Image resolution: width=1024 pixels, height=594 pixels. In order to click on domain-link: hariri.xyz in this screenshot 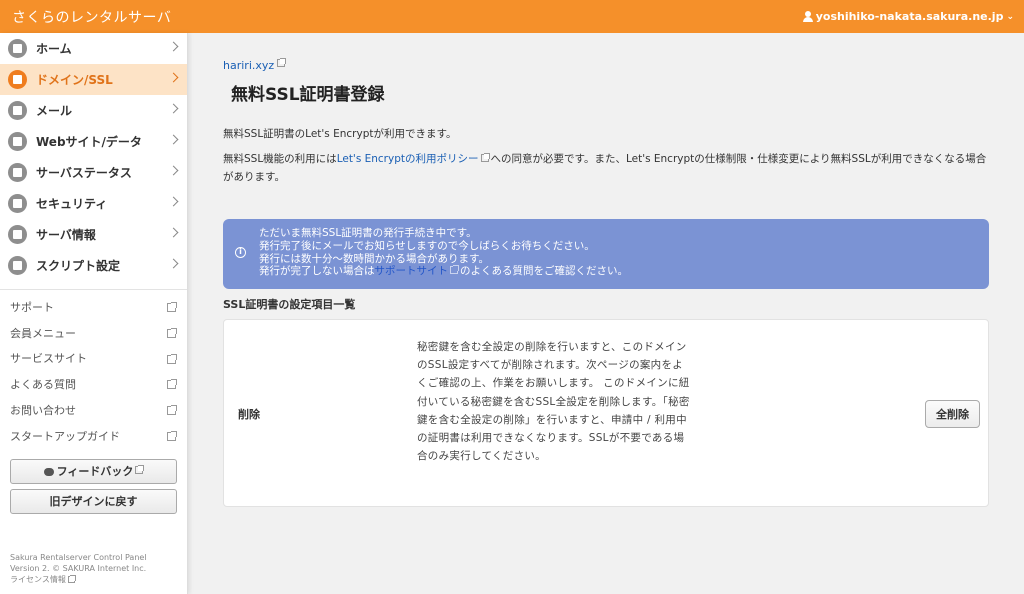, I will do `click(255, 64)`.